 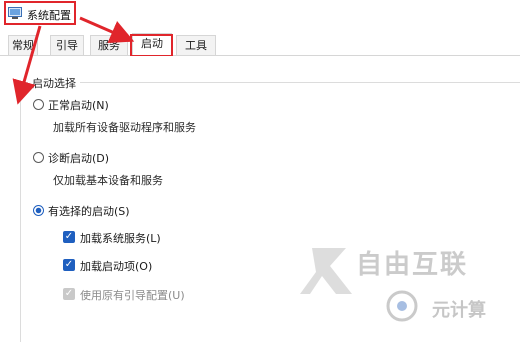 I want to click on selective-startup-radio, so click(x=38, y=210).